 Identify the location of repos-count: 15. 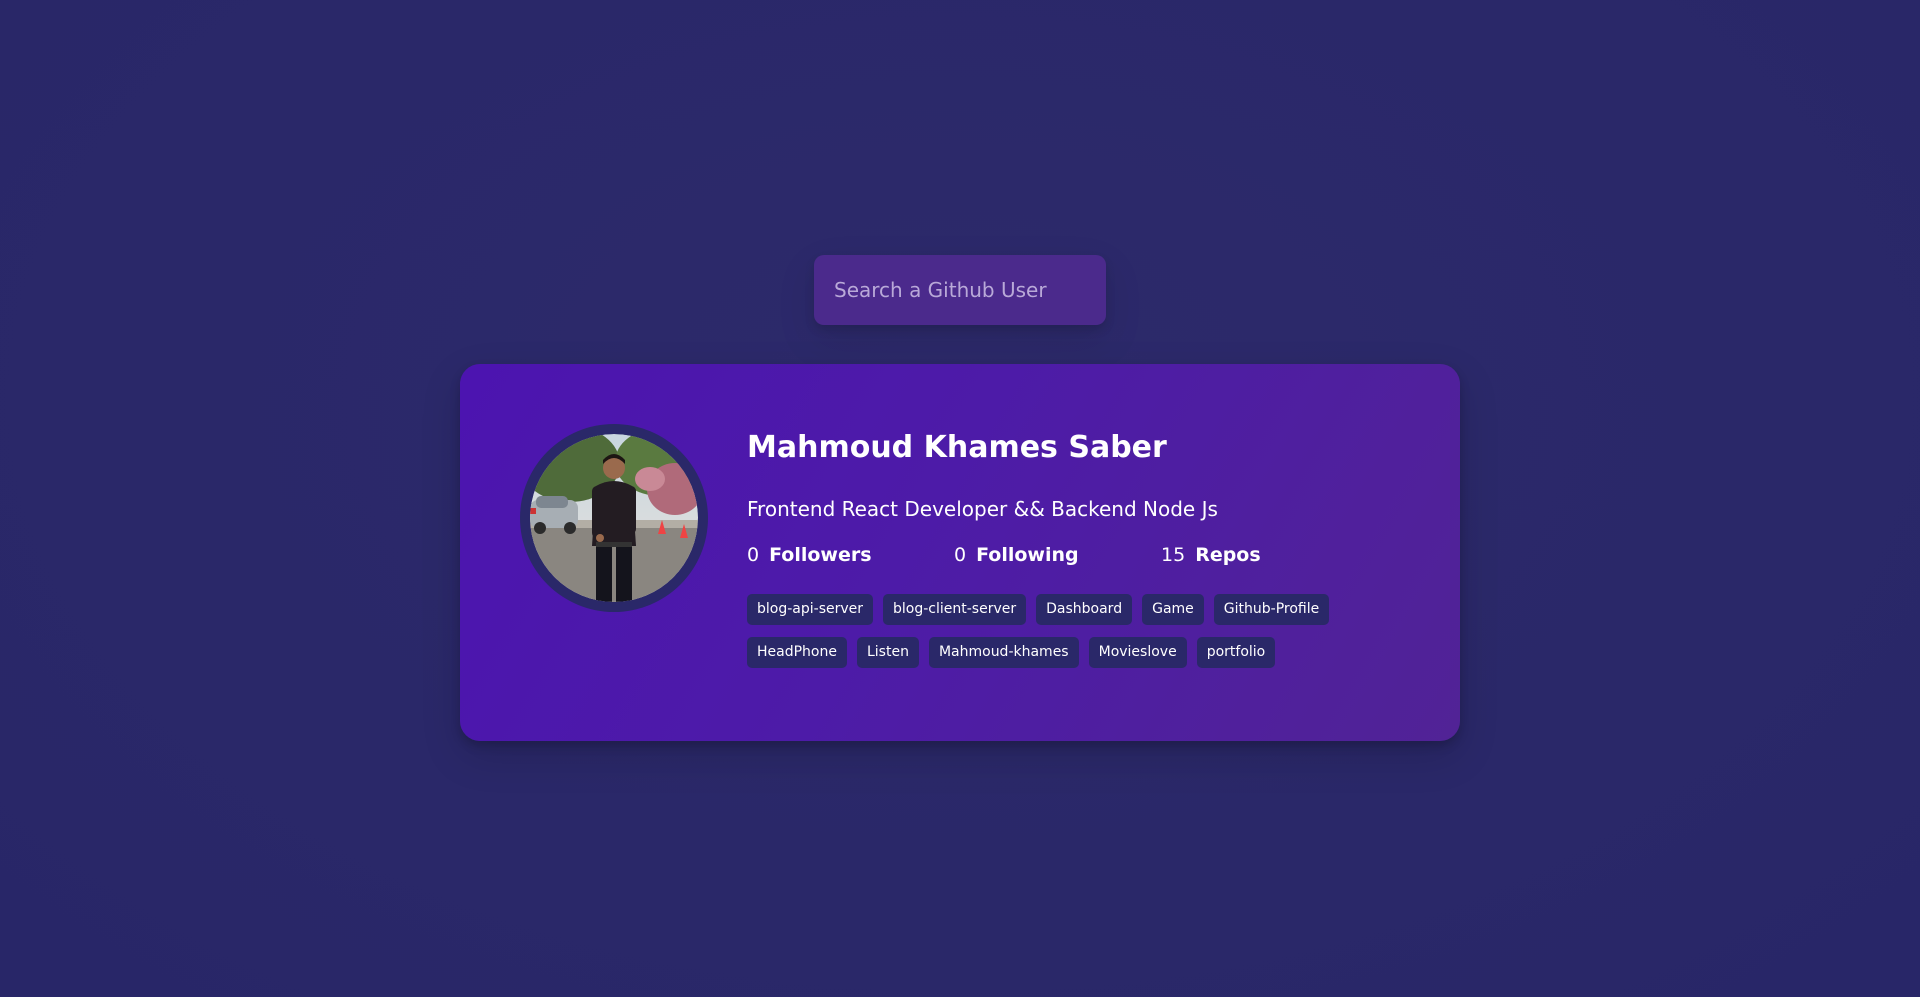
(1173, 555).